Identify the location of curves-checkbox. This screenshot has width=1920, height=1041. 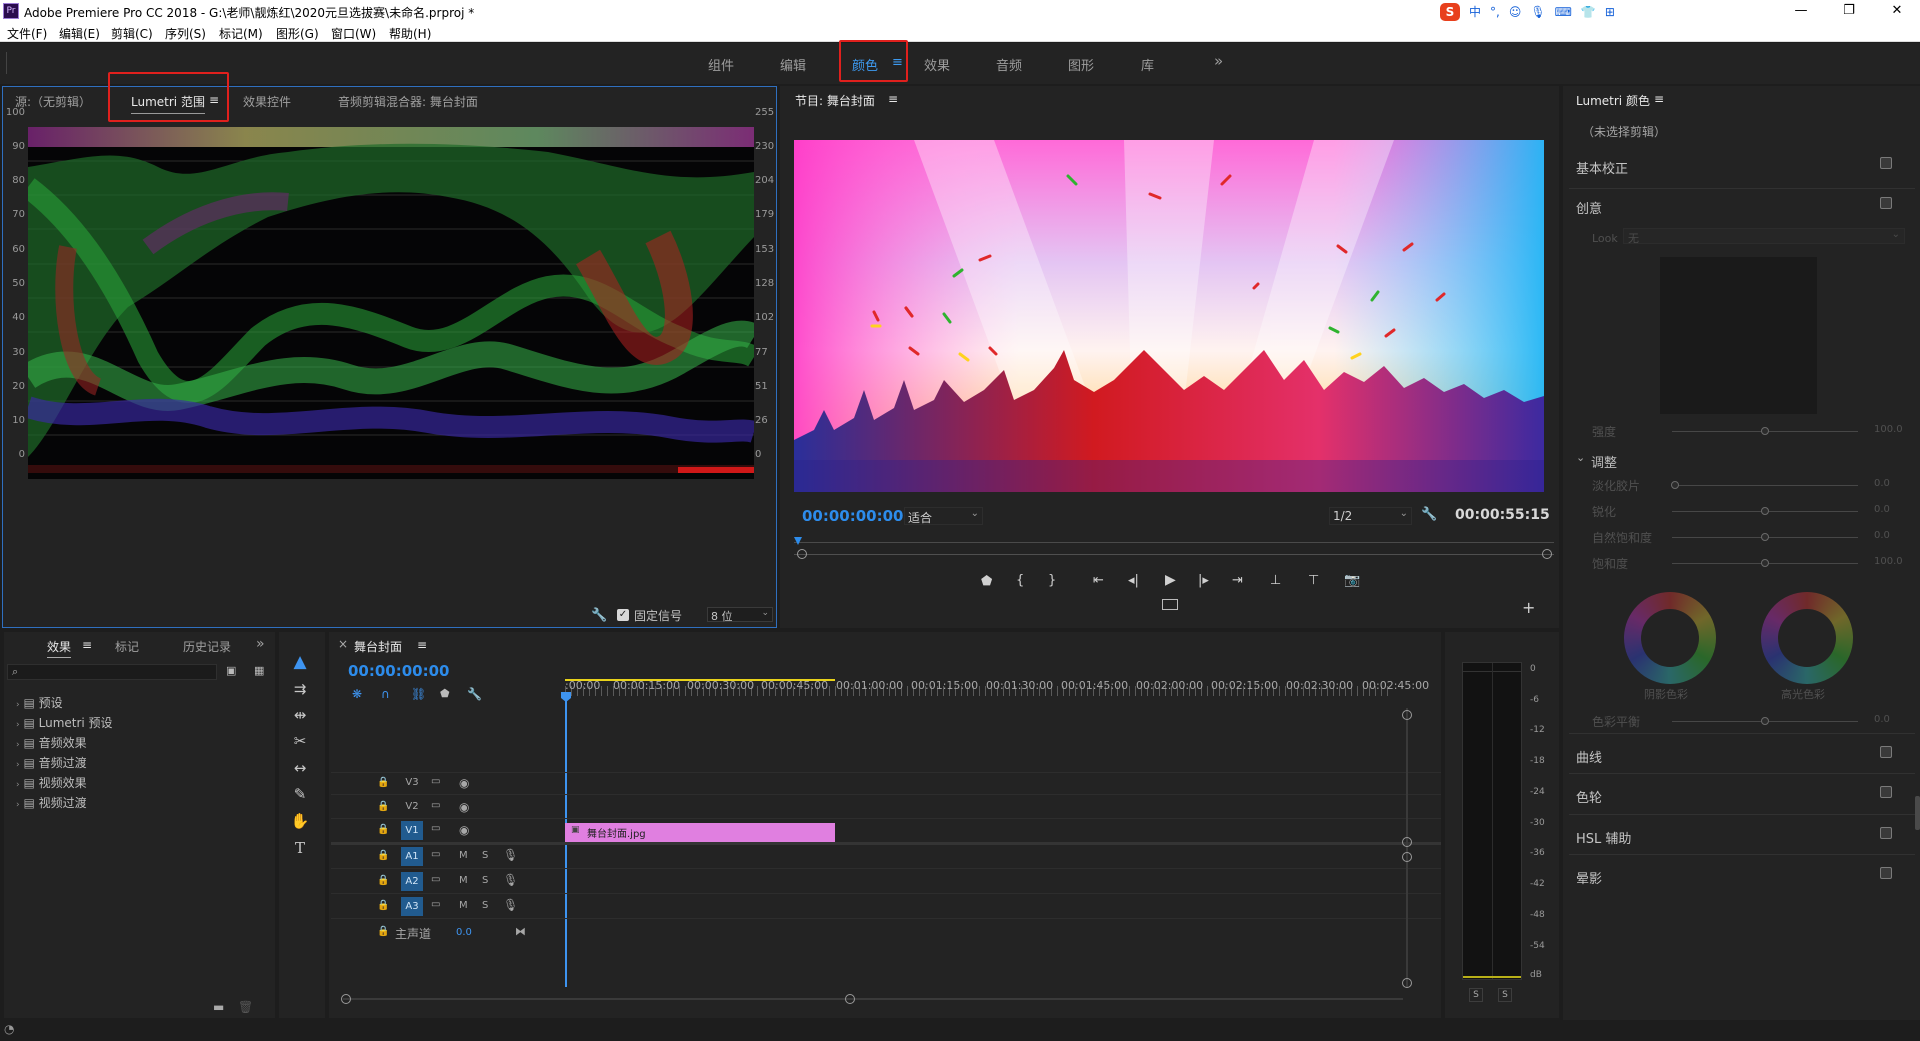
(1886, 752).